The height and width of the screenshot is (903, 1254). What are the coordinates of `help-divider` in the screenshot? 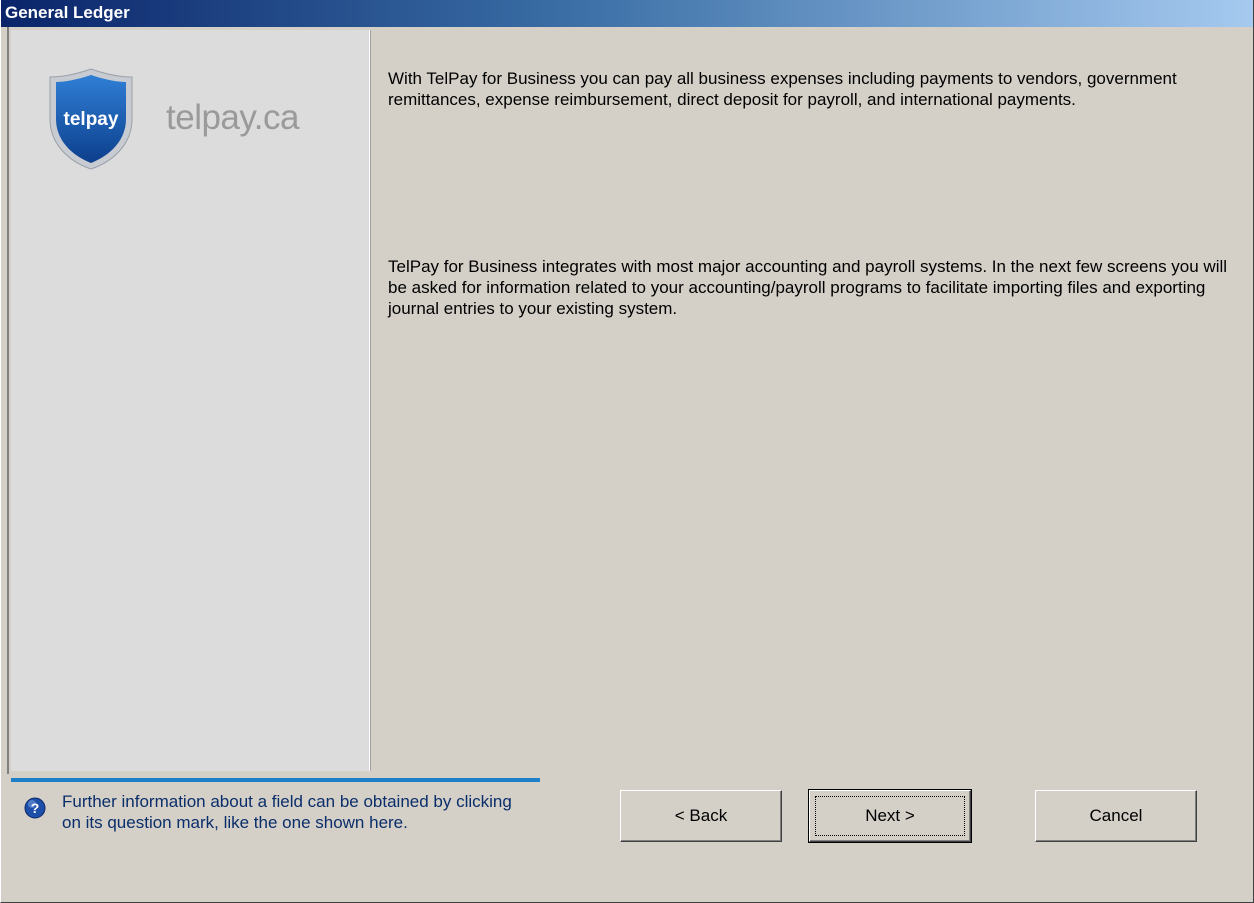 It's located at (275, 780).